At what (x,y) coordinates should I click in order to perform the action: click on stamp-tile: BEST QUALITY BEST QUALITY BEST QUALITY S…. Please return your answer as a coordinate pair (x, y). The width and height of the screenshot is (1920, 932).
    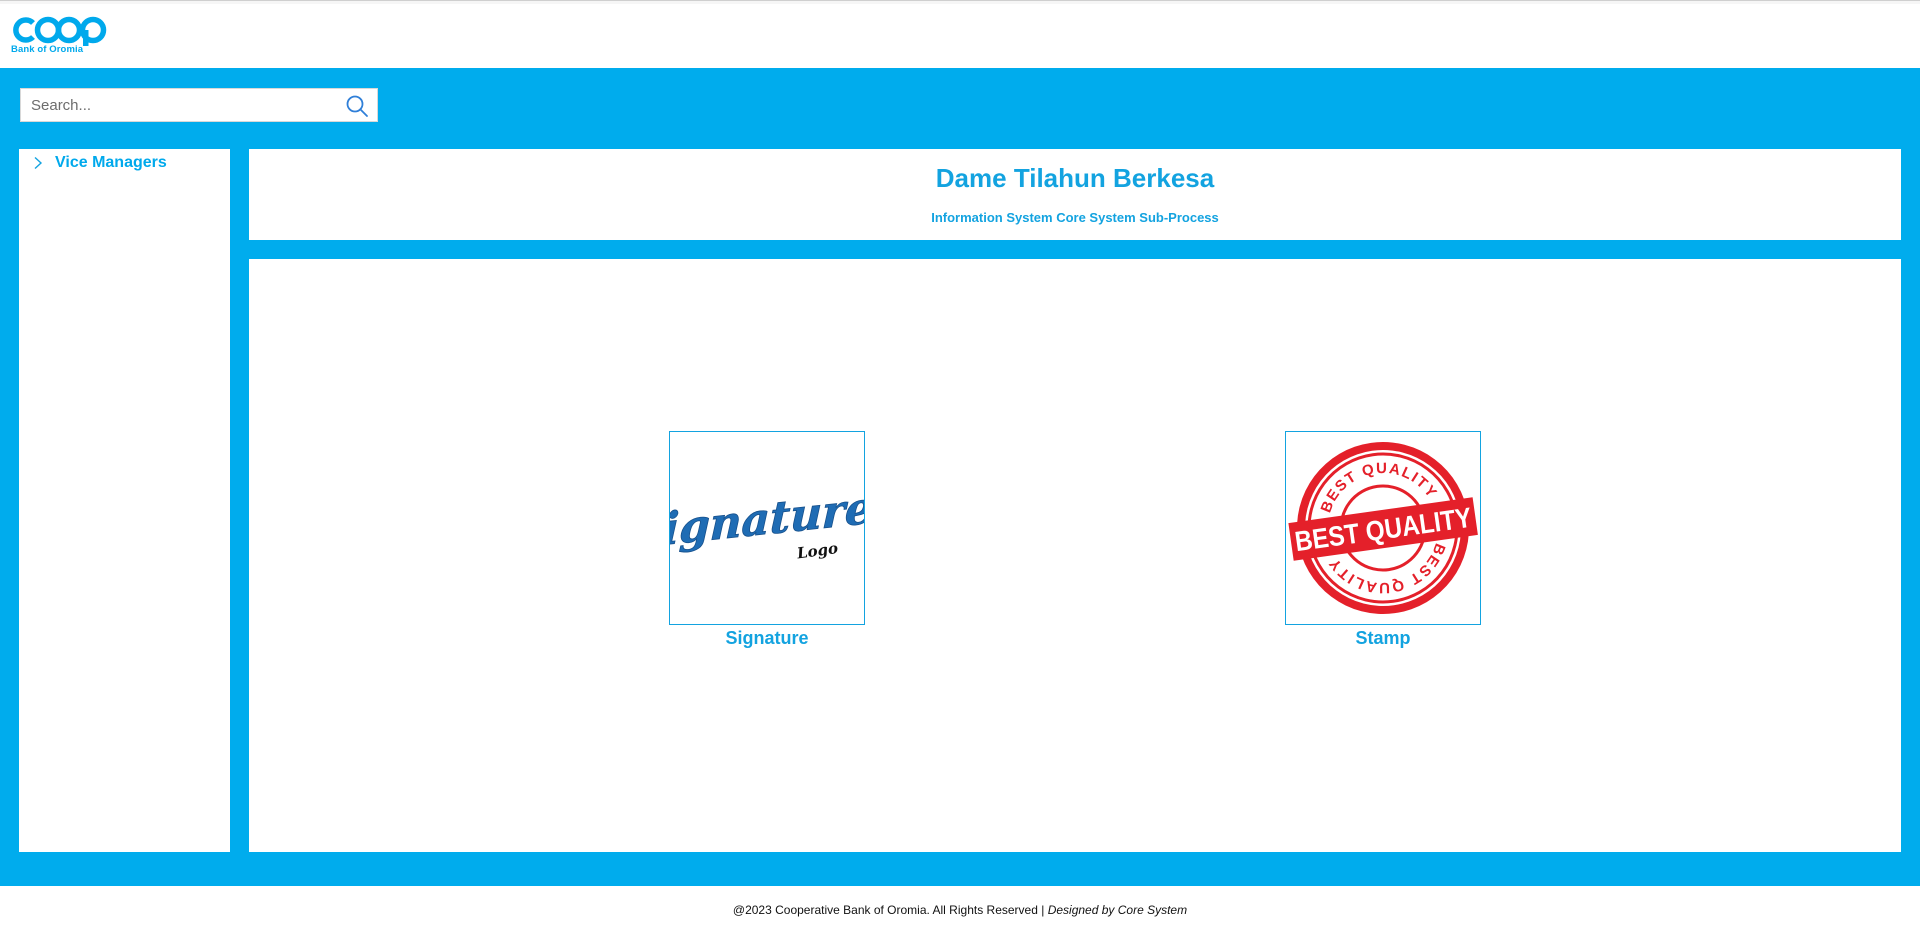
    Looking at the image, I should click on (1383, 540).